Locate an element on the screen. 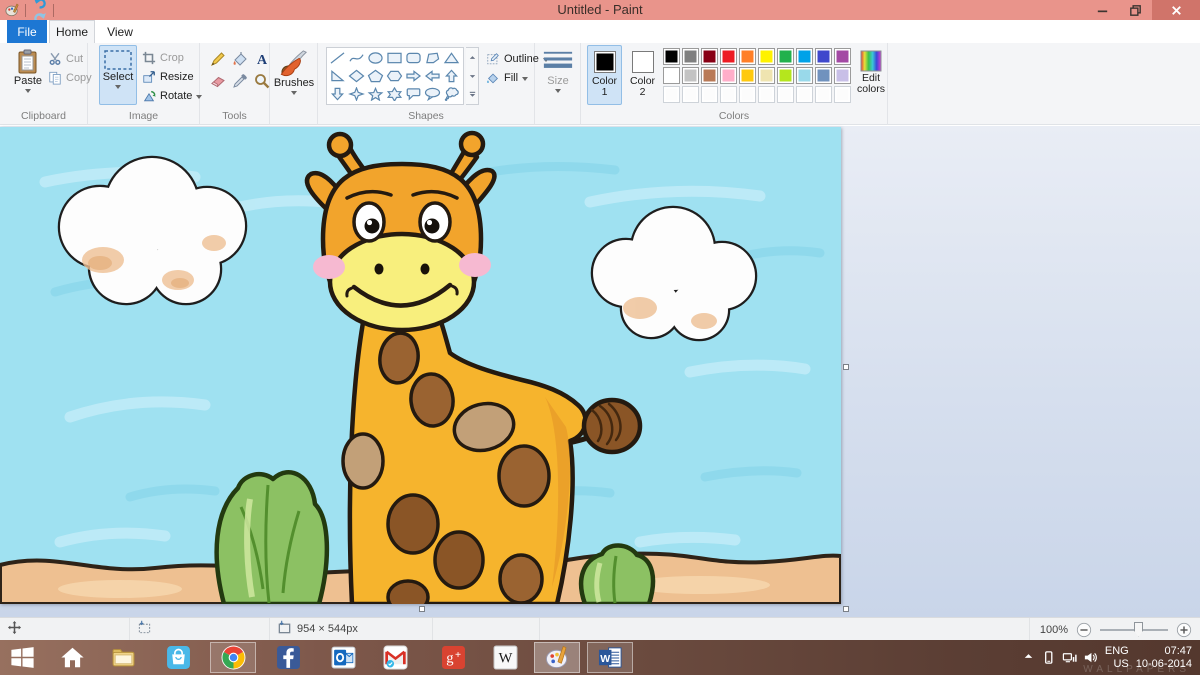  paste-button: Paste is located at coordinates (28, 75).